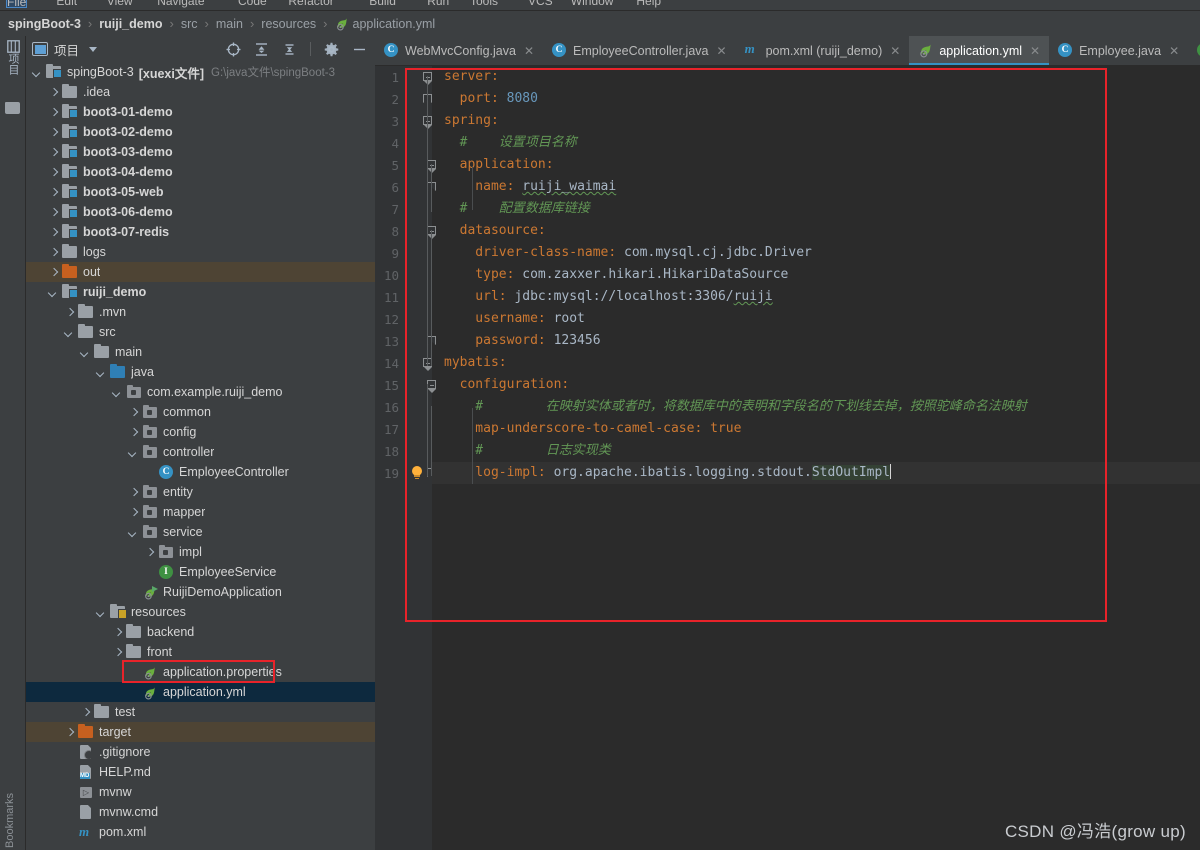 This screenshot has width=1200, height=850. Describe the element at coordinates (200, 292) in the screenshot. I see `tree-node-ruiji-demo: ruiji_demo` at that location.